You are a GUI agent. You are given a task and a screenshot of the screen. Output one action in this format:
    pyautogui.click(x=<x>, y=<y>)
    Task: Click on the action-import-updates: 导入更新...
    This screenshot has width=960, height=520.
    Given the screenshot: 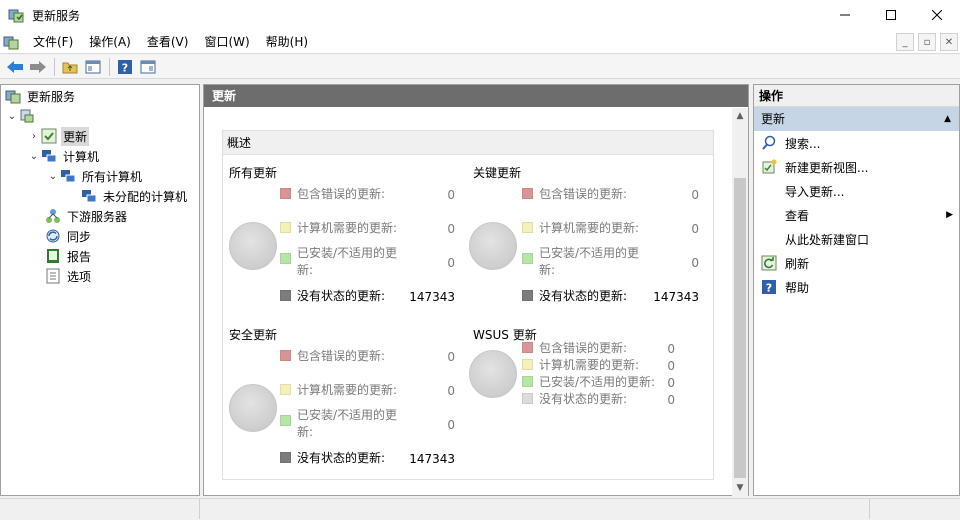 What is the action you would take?
    pyautogui.click(x=856, y=191)
    